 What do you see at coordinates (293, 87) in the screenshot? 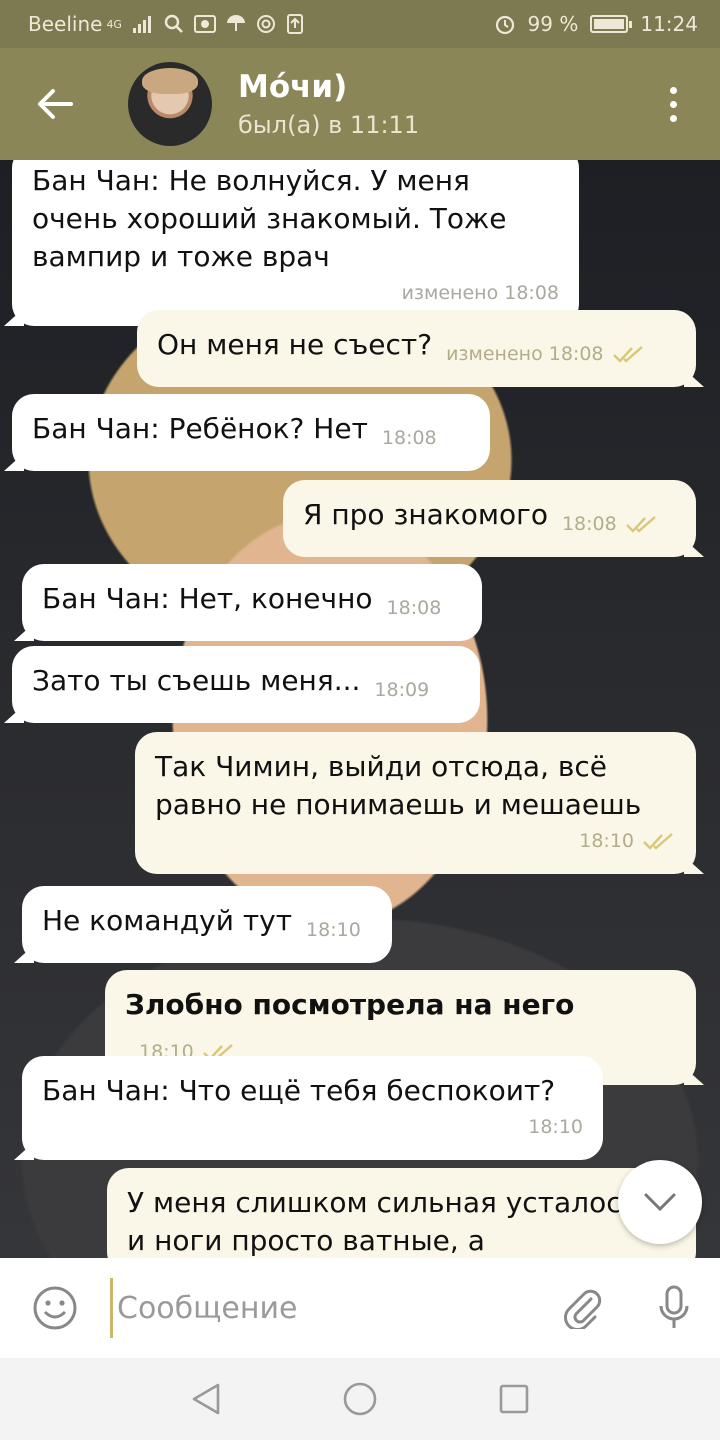
I see `chat-name: Мо́чи)` at bounding box center [293, 87].